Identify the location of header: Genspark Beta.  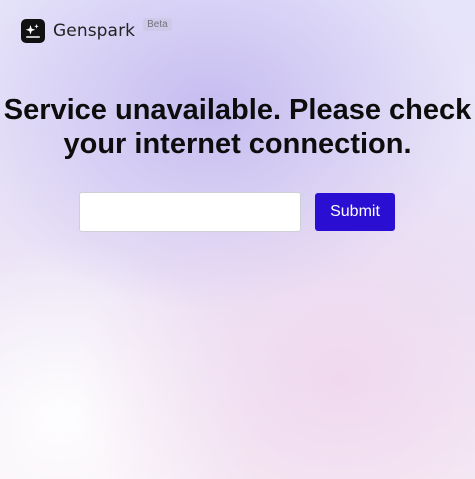
(96, 30).